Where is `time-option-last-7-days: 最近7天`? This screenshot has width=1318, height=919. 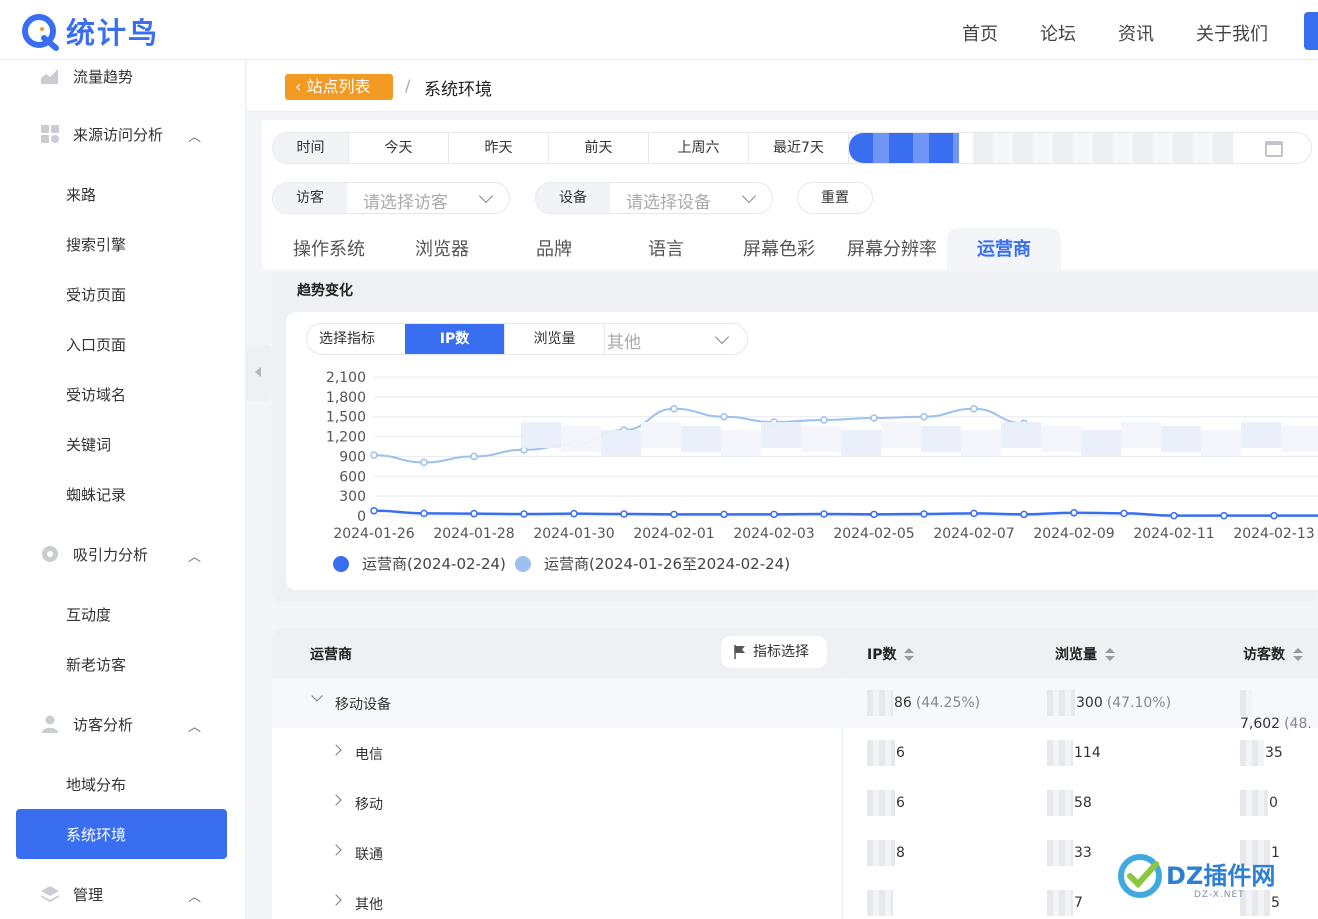 time-option-last-7-days: 最近7天 is located at coordinates (799, 148).